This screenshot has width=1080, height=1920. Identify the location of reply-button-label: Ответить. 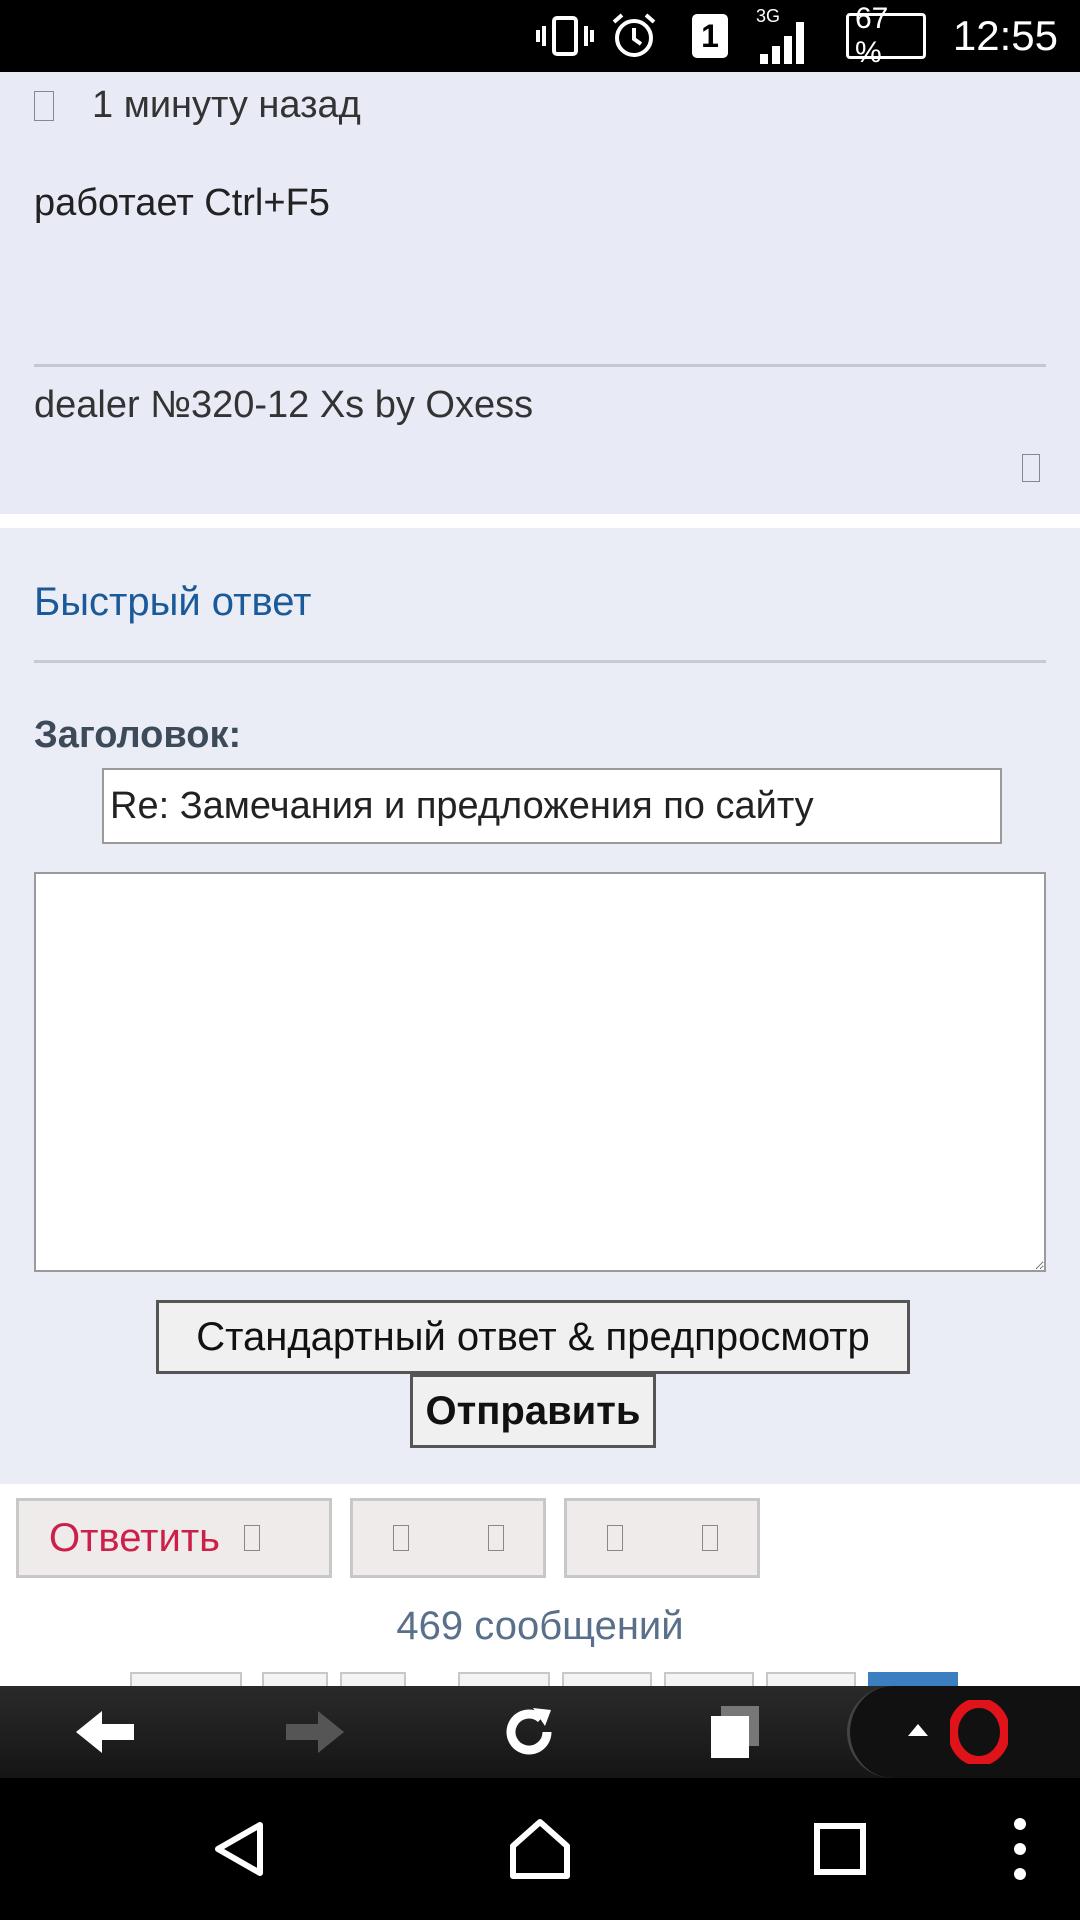
(134, 1537).